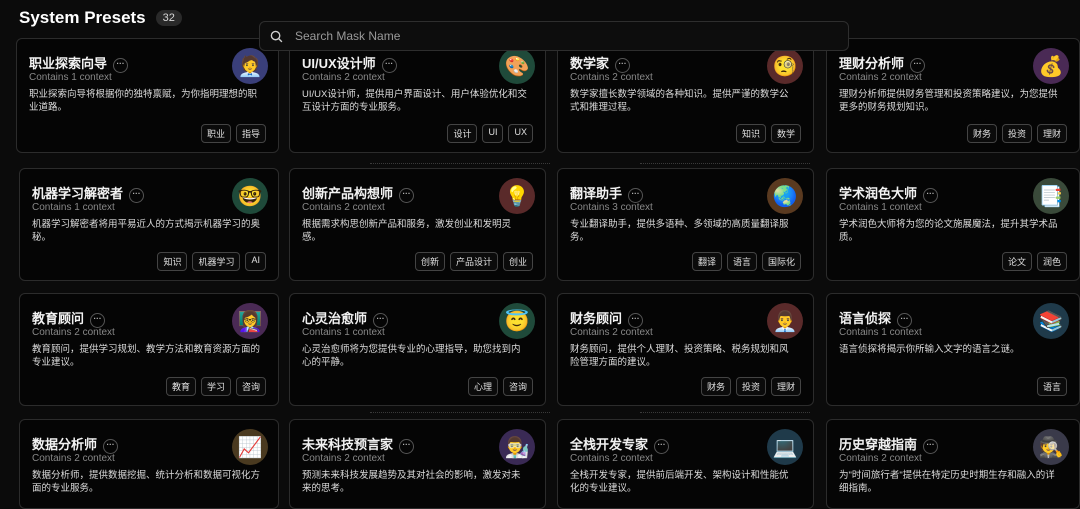 The height and width of the screenshot is (509, 1080). Describe the element at coordinates (706, 261) in the screenshot. I see `tag: 翻译` at that location.